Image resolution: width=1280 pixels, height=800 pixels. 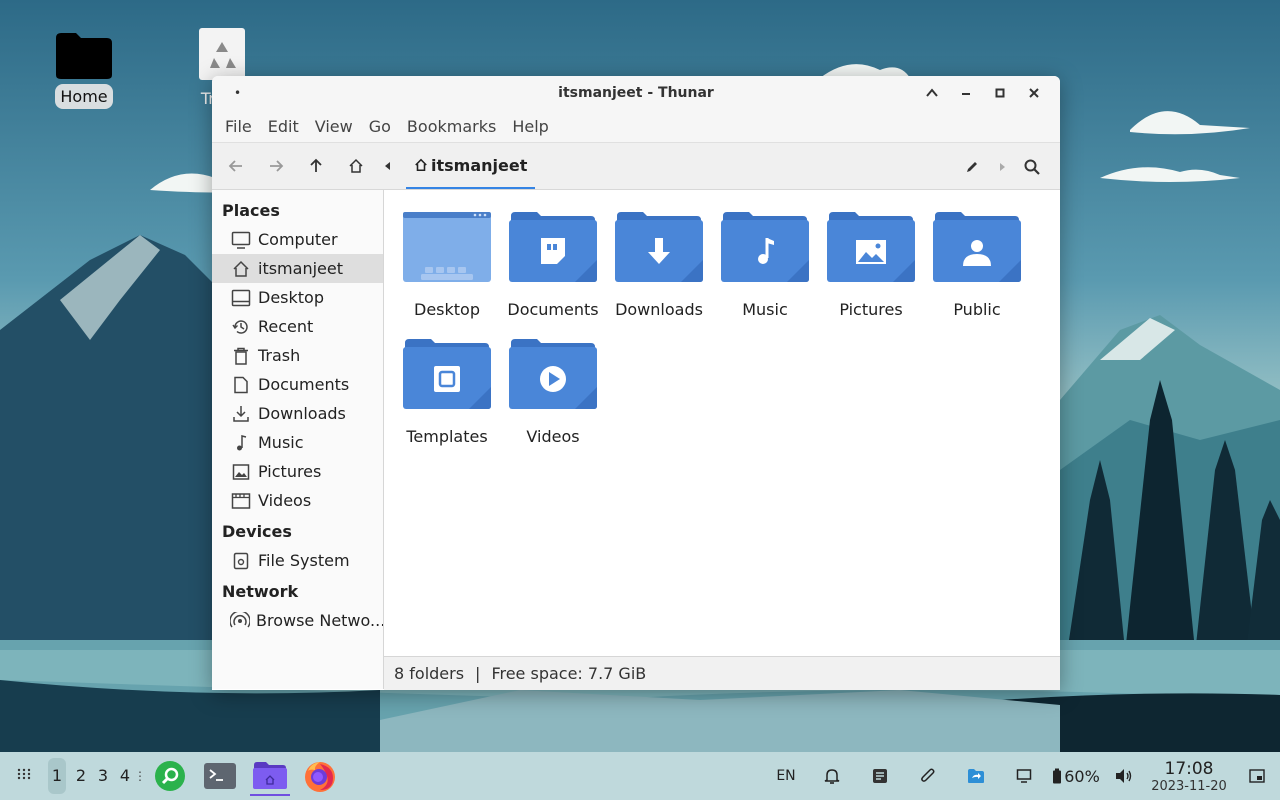 I want to click on folder-item-documents: Documents, so click(x=553, y=264).